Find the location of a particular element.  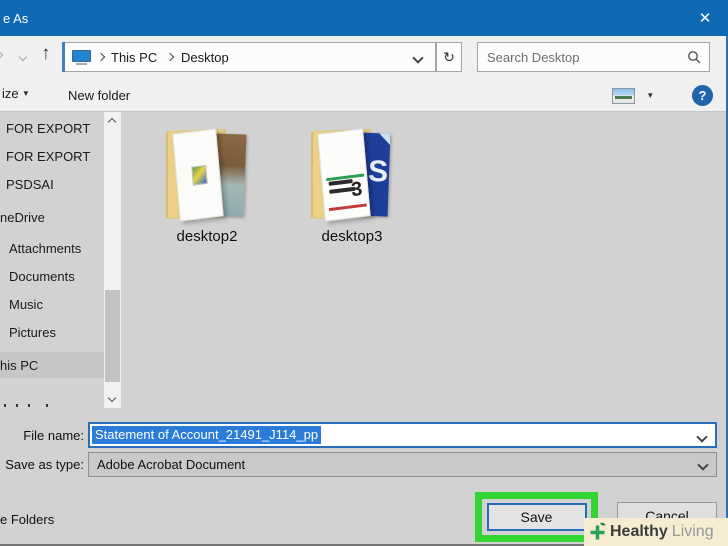

search-box is located at coordinates (593, 57).